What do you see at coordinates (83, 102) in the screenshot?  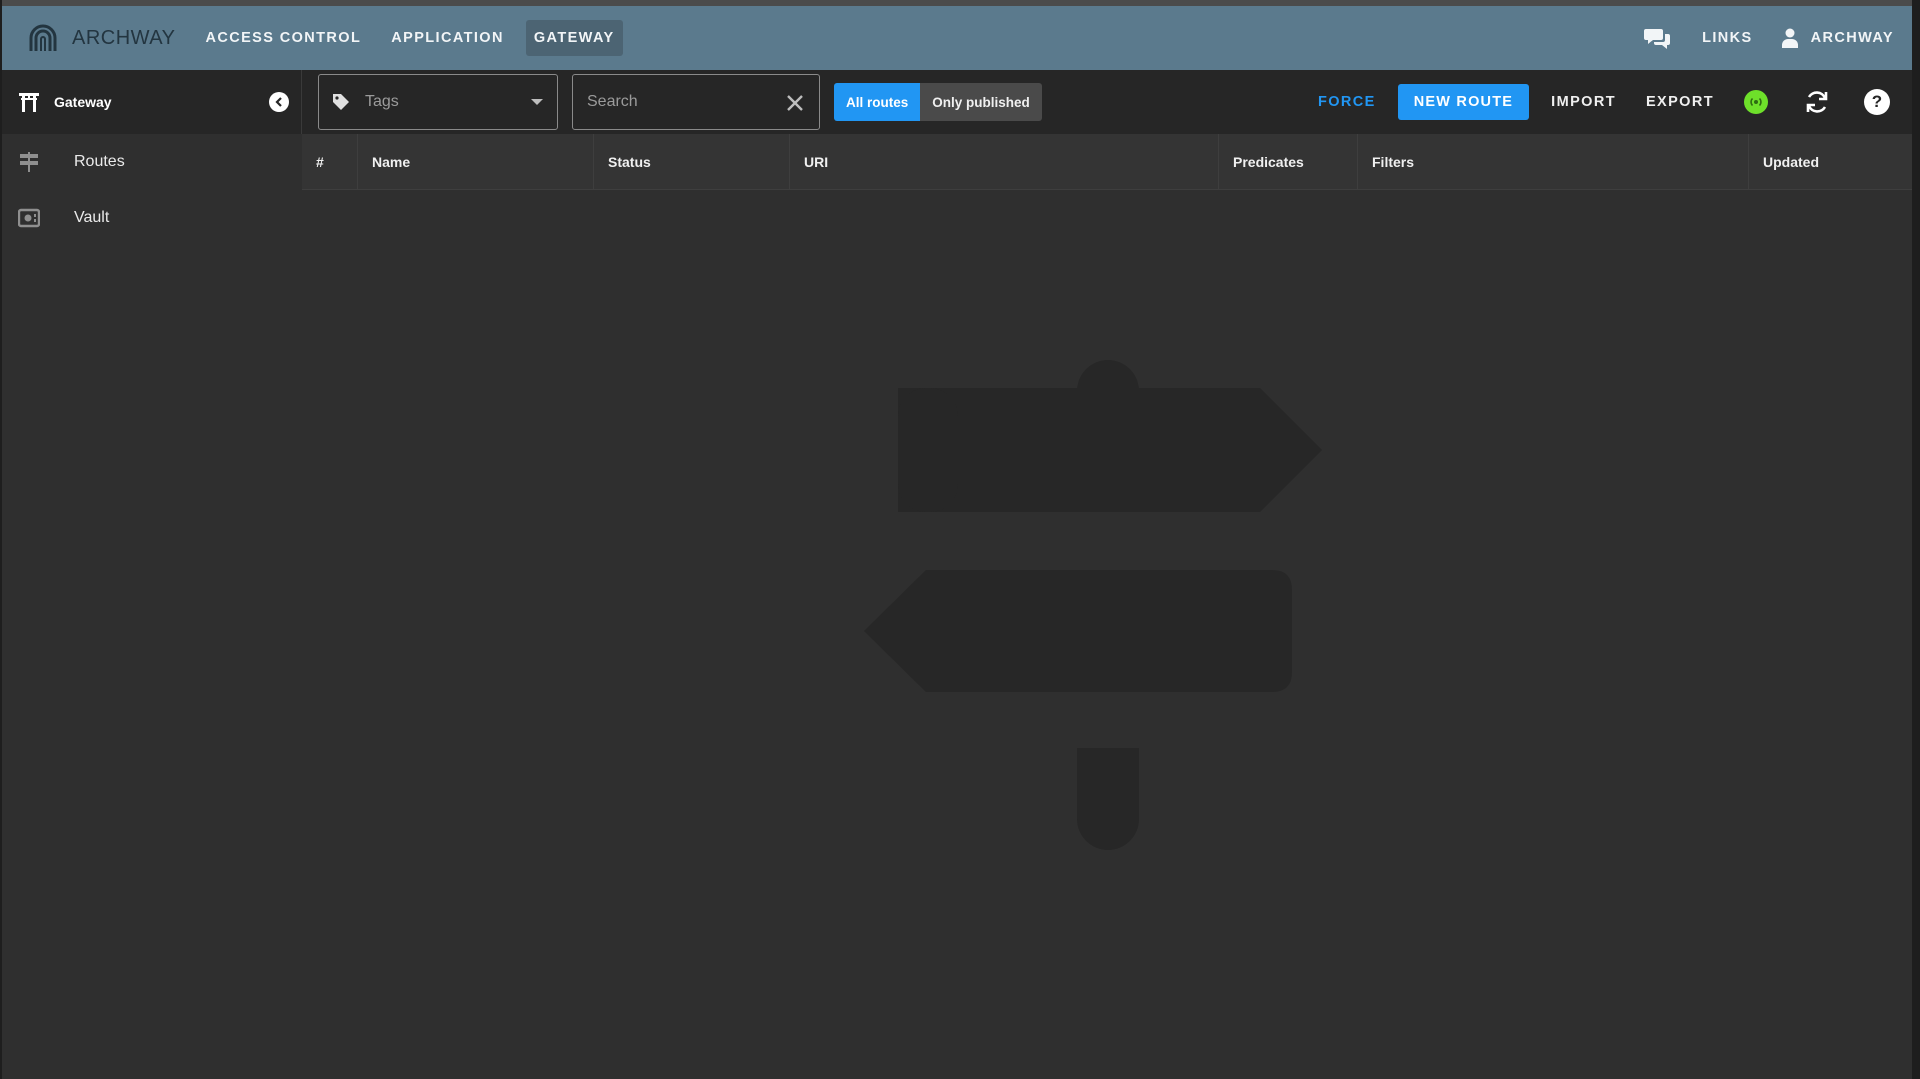 I see `sidebar-title: Gateway` at bounding box center [83, 102].